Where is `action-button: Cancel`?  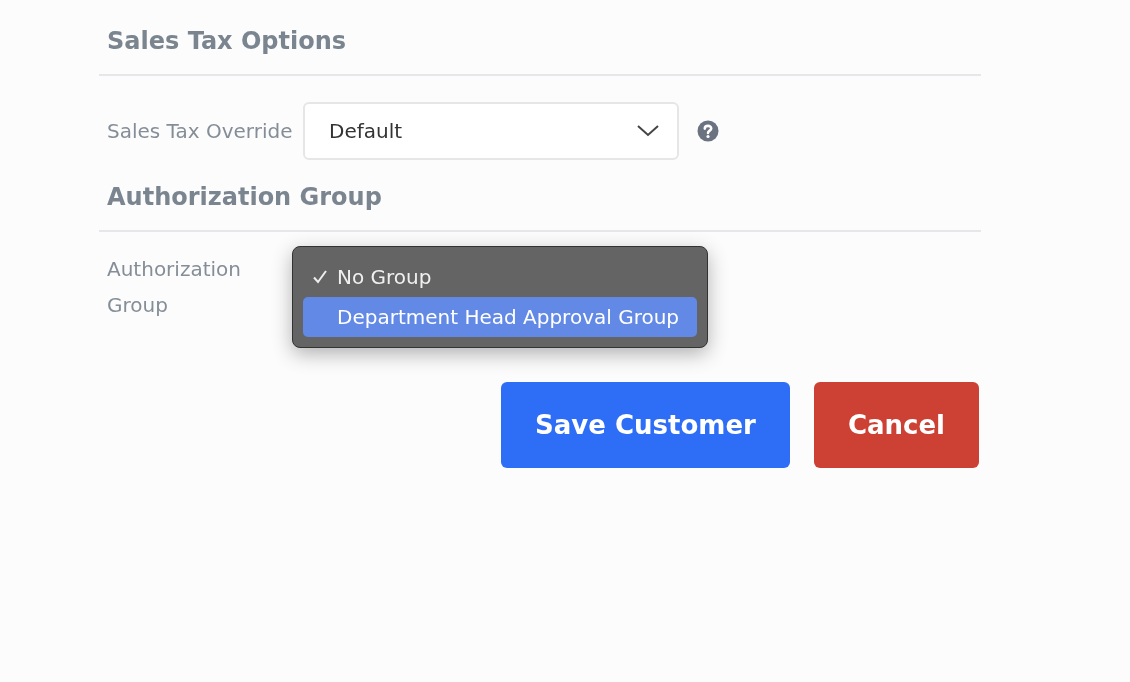
action-button: Cancel is located at coordinates (896, 425).